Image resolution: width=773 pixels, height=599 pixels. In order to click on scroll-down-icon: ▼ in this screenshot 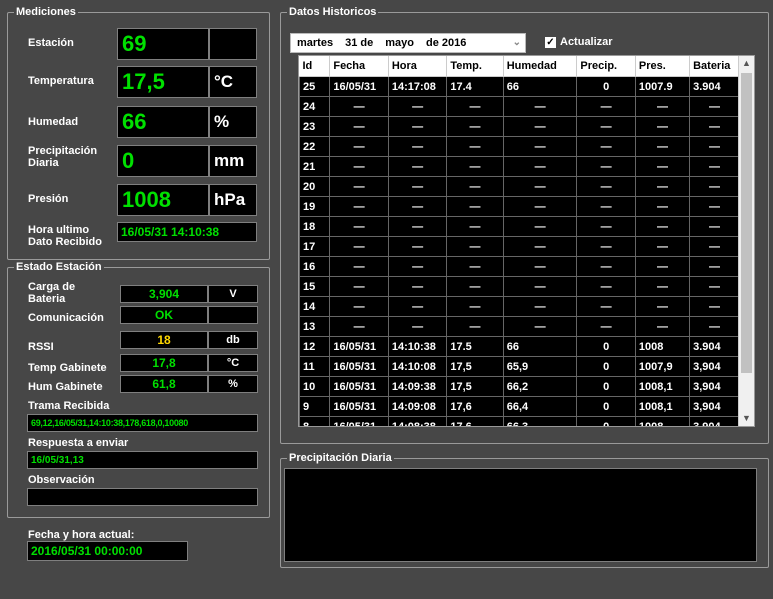, I will do `click(746, 418)`.